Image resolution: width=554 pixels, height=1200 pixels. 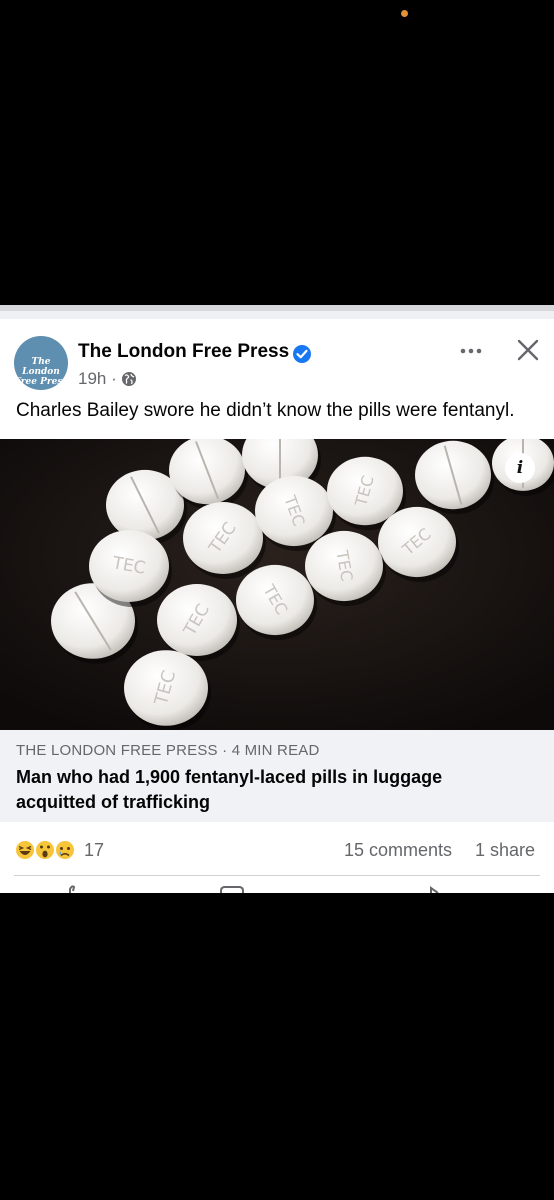 What do you see at coordinates (92, 378) in the screenshot?
I see `post-time: 19h` at bounding box center [92, 378].